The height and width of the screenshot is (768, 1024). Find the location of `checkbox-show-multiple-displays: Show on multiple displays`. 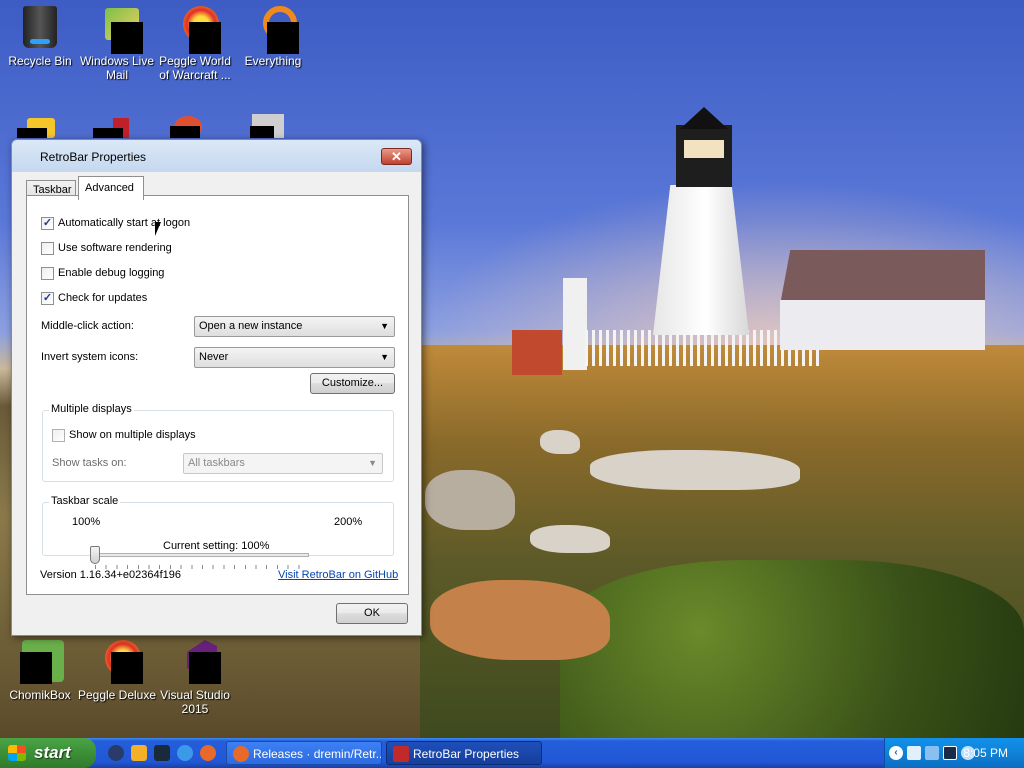

checkbox-show-multiple-displays: Show on multiple displays is located at coordinates (124, 435).